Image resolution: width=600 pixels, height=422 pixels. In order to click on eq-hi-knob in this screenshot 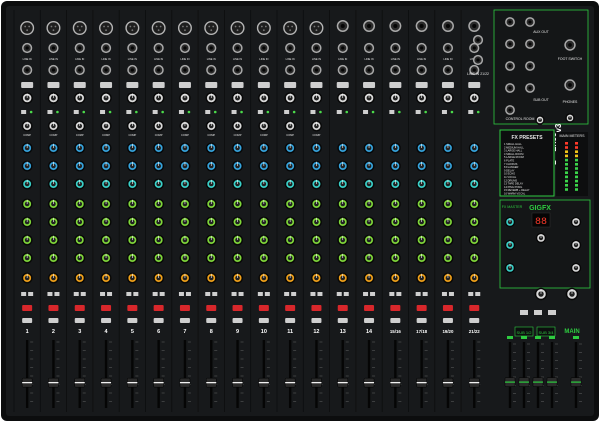, I will do `click(106, 204)`.